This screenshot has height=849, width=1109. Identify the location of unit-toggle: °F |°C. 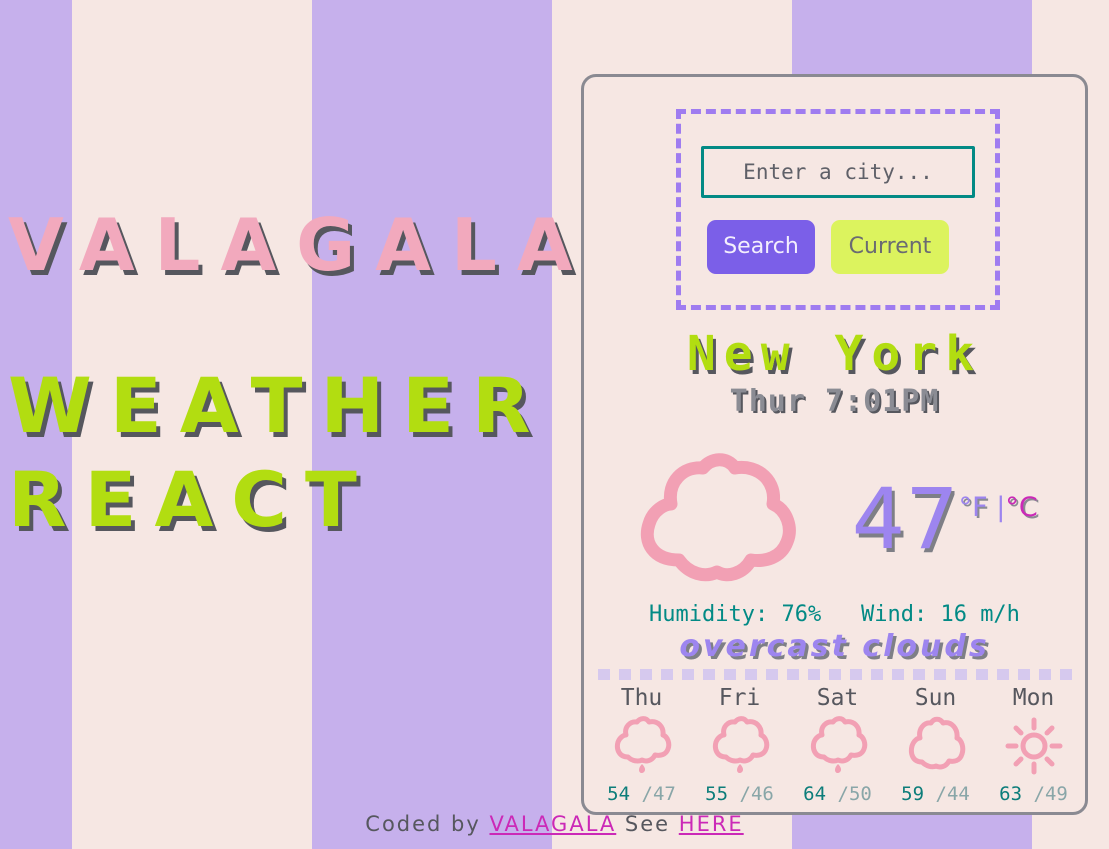
(998, 507).